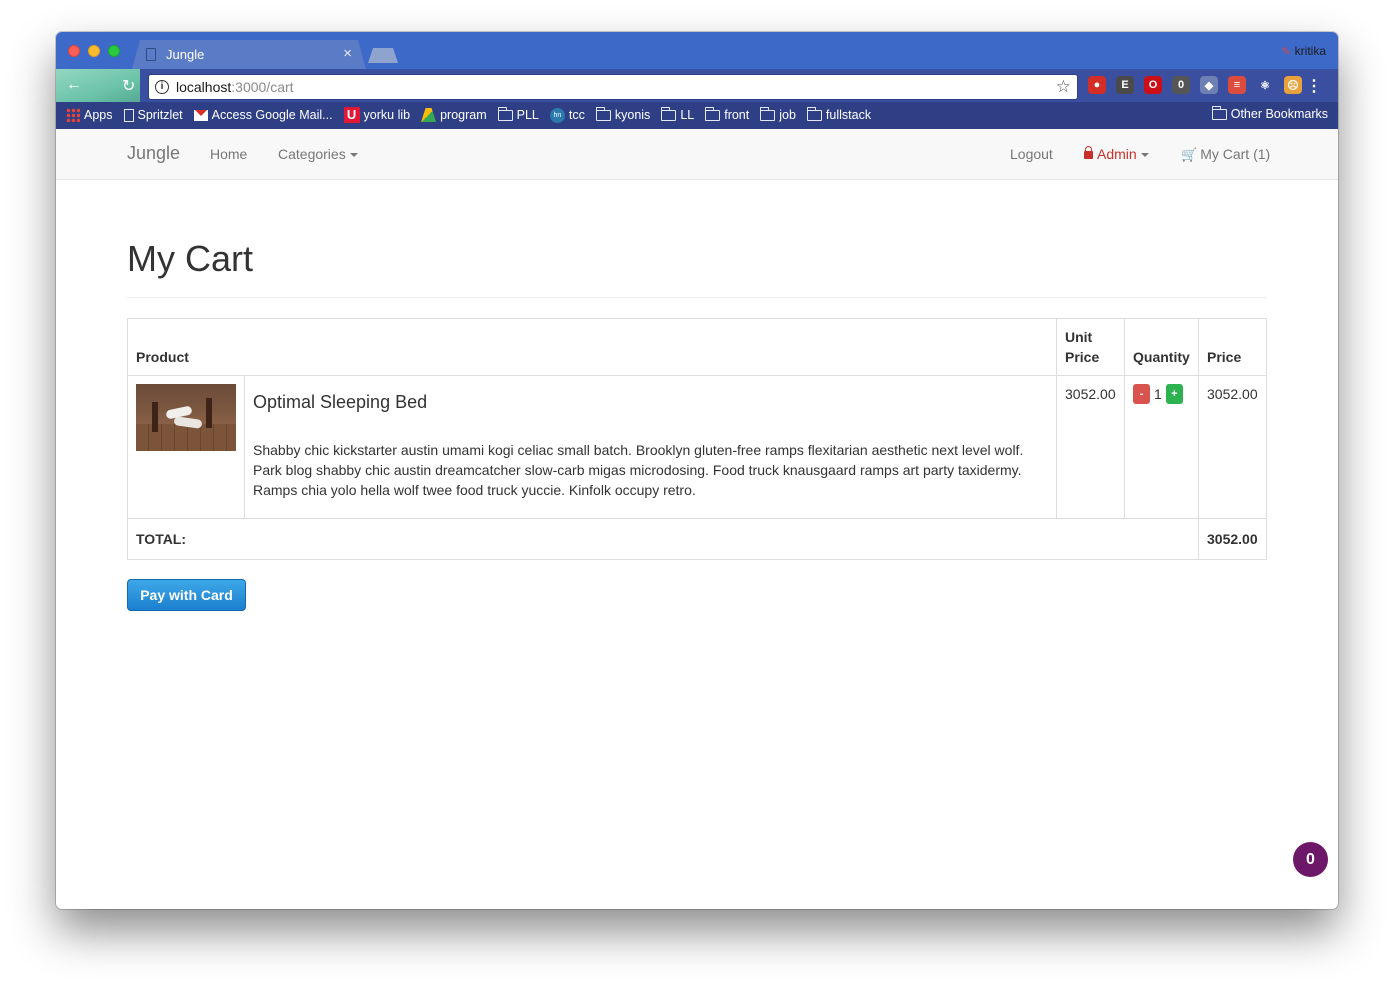 The height and width of the screenshot is (989, 1394). Describe the element at coordinates (1265, 85) in the screenshot. I see `react-icon: ⚛` at that location.